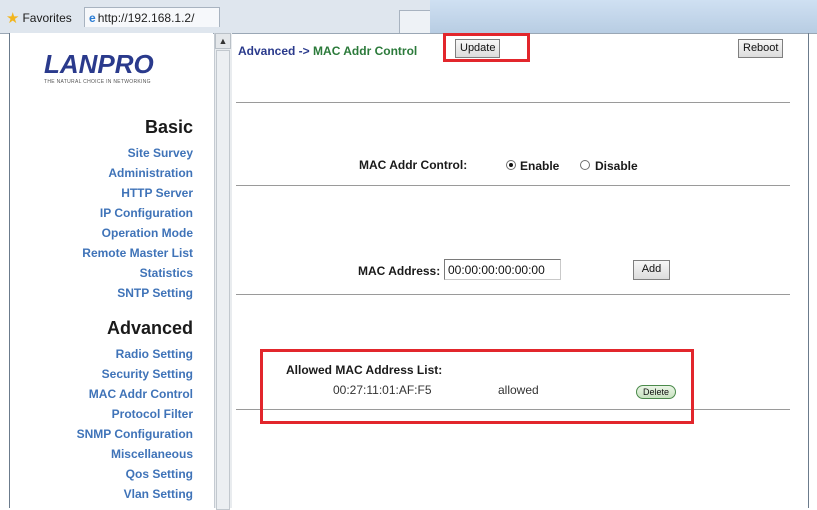  Describe the element at coordinates (146, 18) in the screenshot. I see `address-text: http://192.168.1.2/` at that location.